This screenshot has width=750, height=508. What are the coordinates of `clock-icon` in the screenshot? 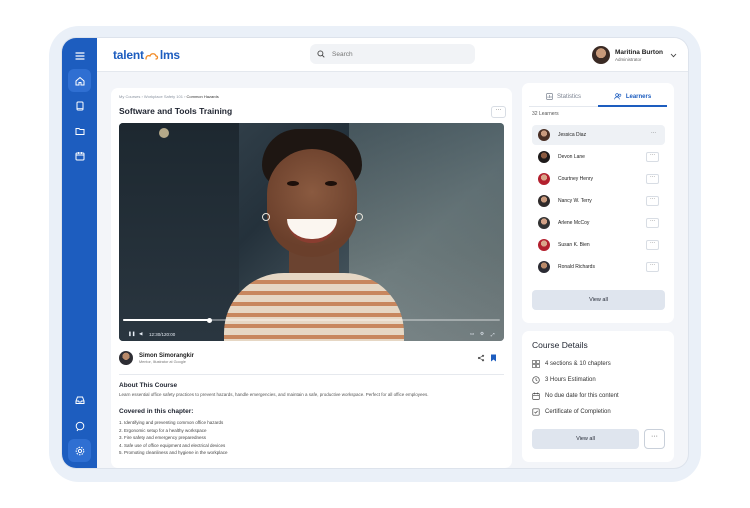 It's located at (536, 379).